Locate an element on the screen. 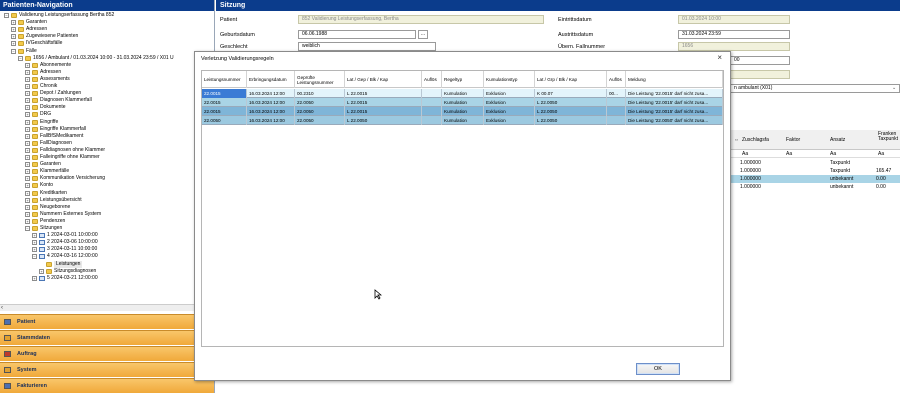 The height and width of the screenshot is (393, 900). column-header: Kumulationstyp is located at coordinates (509, 79).